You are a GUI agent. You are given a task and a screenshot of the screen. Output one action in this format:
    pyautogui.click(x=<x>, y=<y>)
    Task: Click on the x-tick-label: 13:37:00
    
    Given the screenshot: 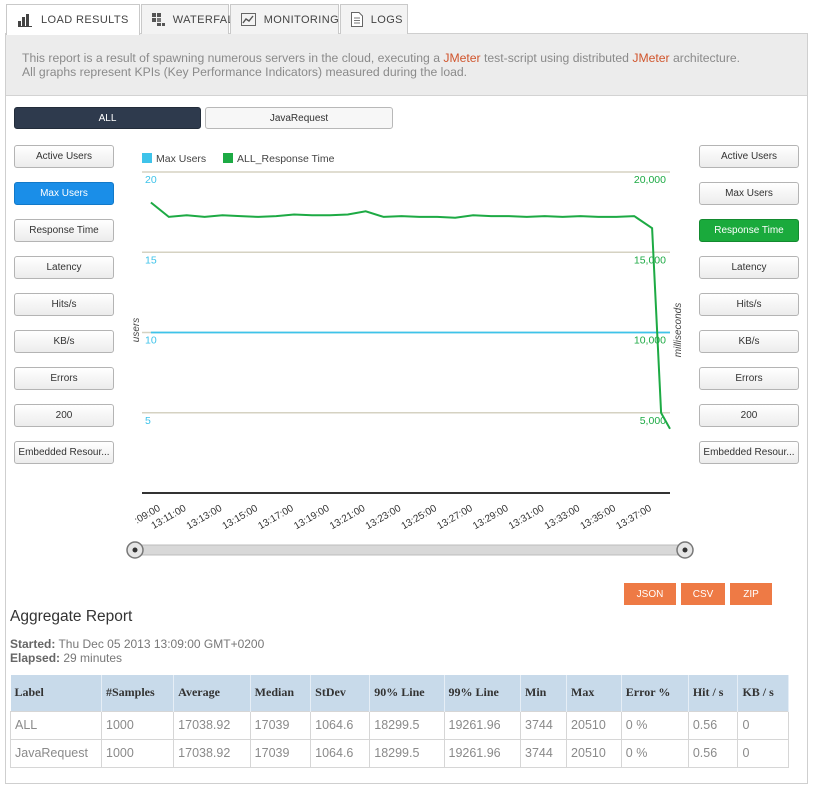 What is the action you would take?
    pyautogui.click(x=634, y=517)
    